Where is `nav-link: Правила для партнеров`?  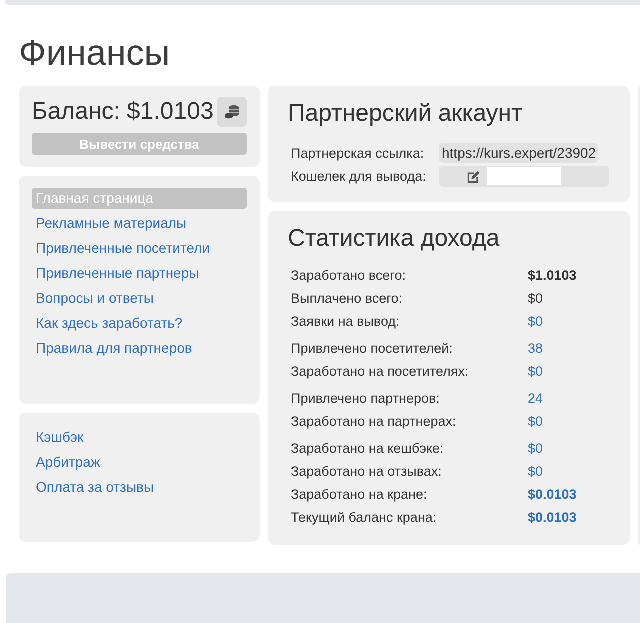
nav-link: Правила для партнеров is located at coordinates (139, 348).